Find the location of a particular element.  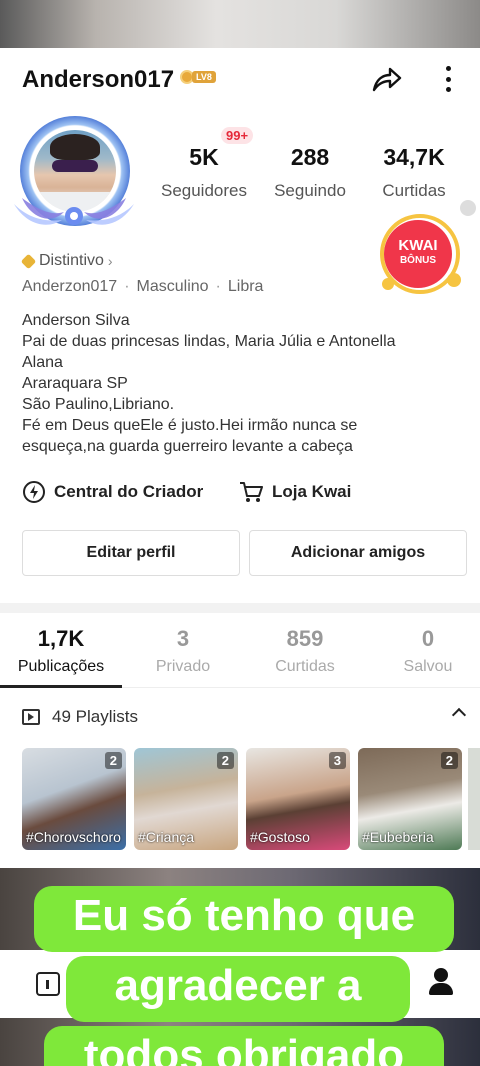

kwai-bonus-line1: KWAI is located at coordinates (417, 245).